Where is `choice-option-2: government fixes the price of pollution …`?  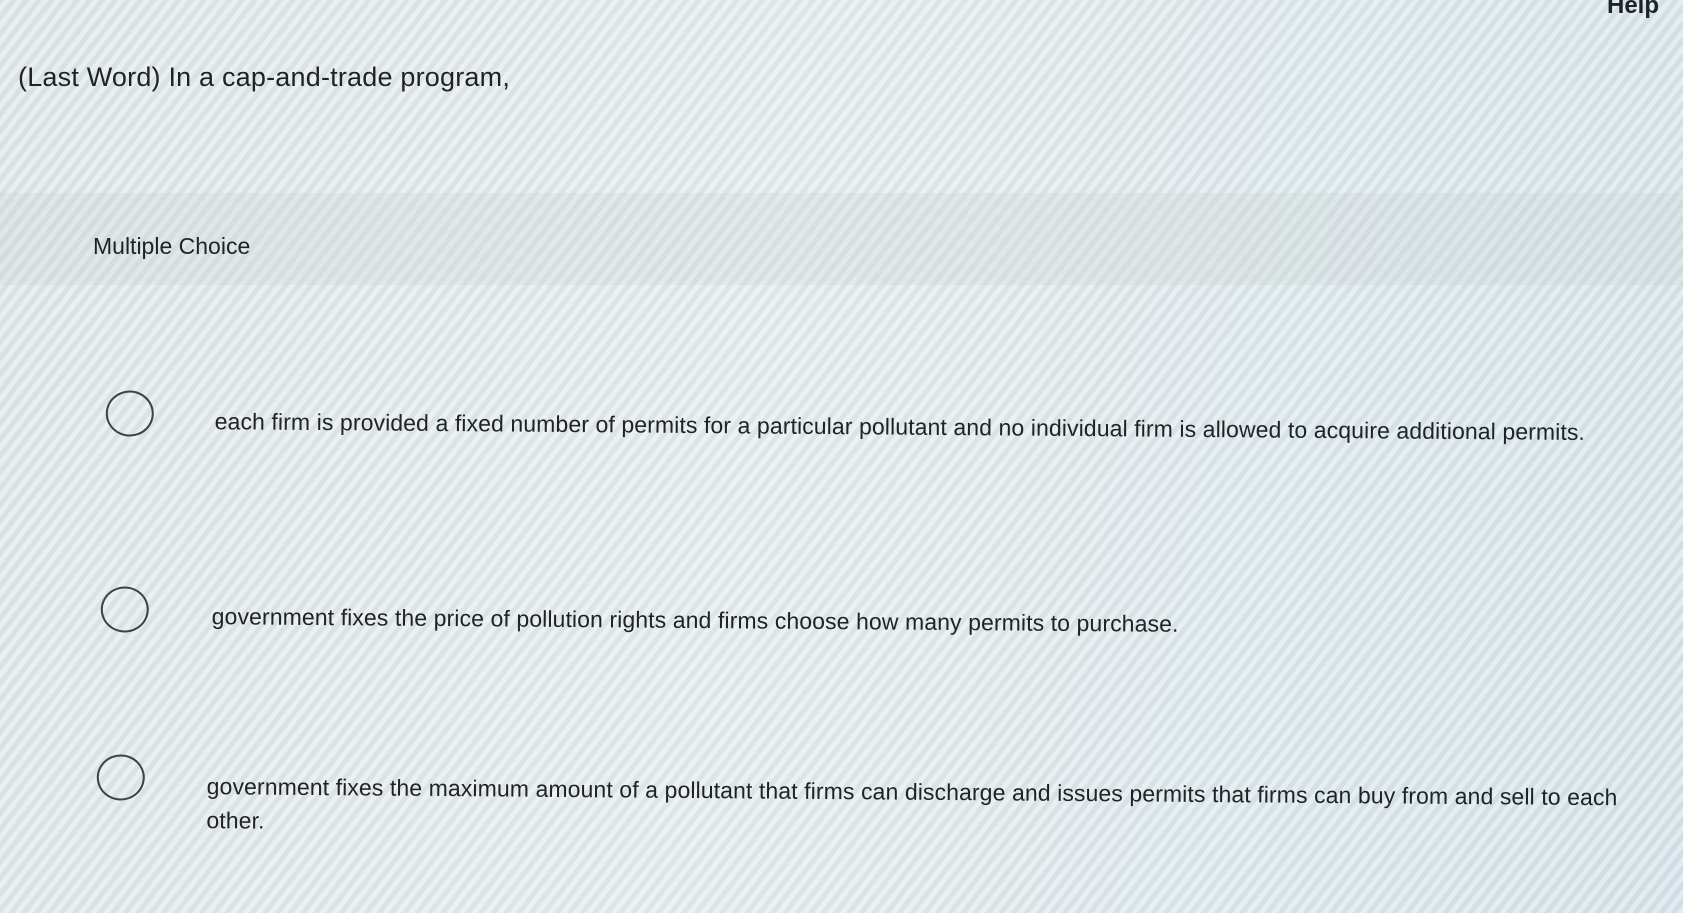
choice-option-2: government fixes the price of pollution … is located at coordinates (859, 621).